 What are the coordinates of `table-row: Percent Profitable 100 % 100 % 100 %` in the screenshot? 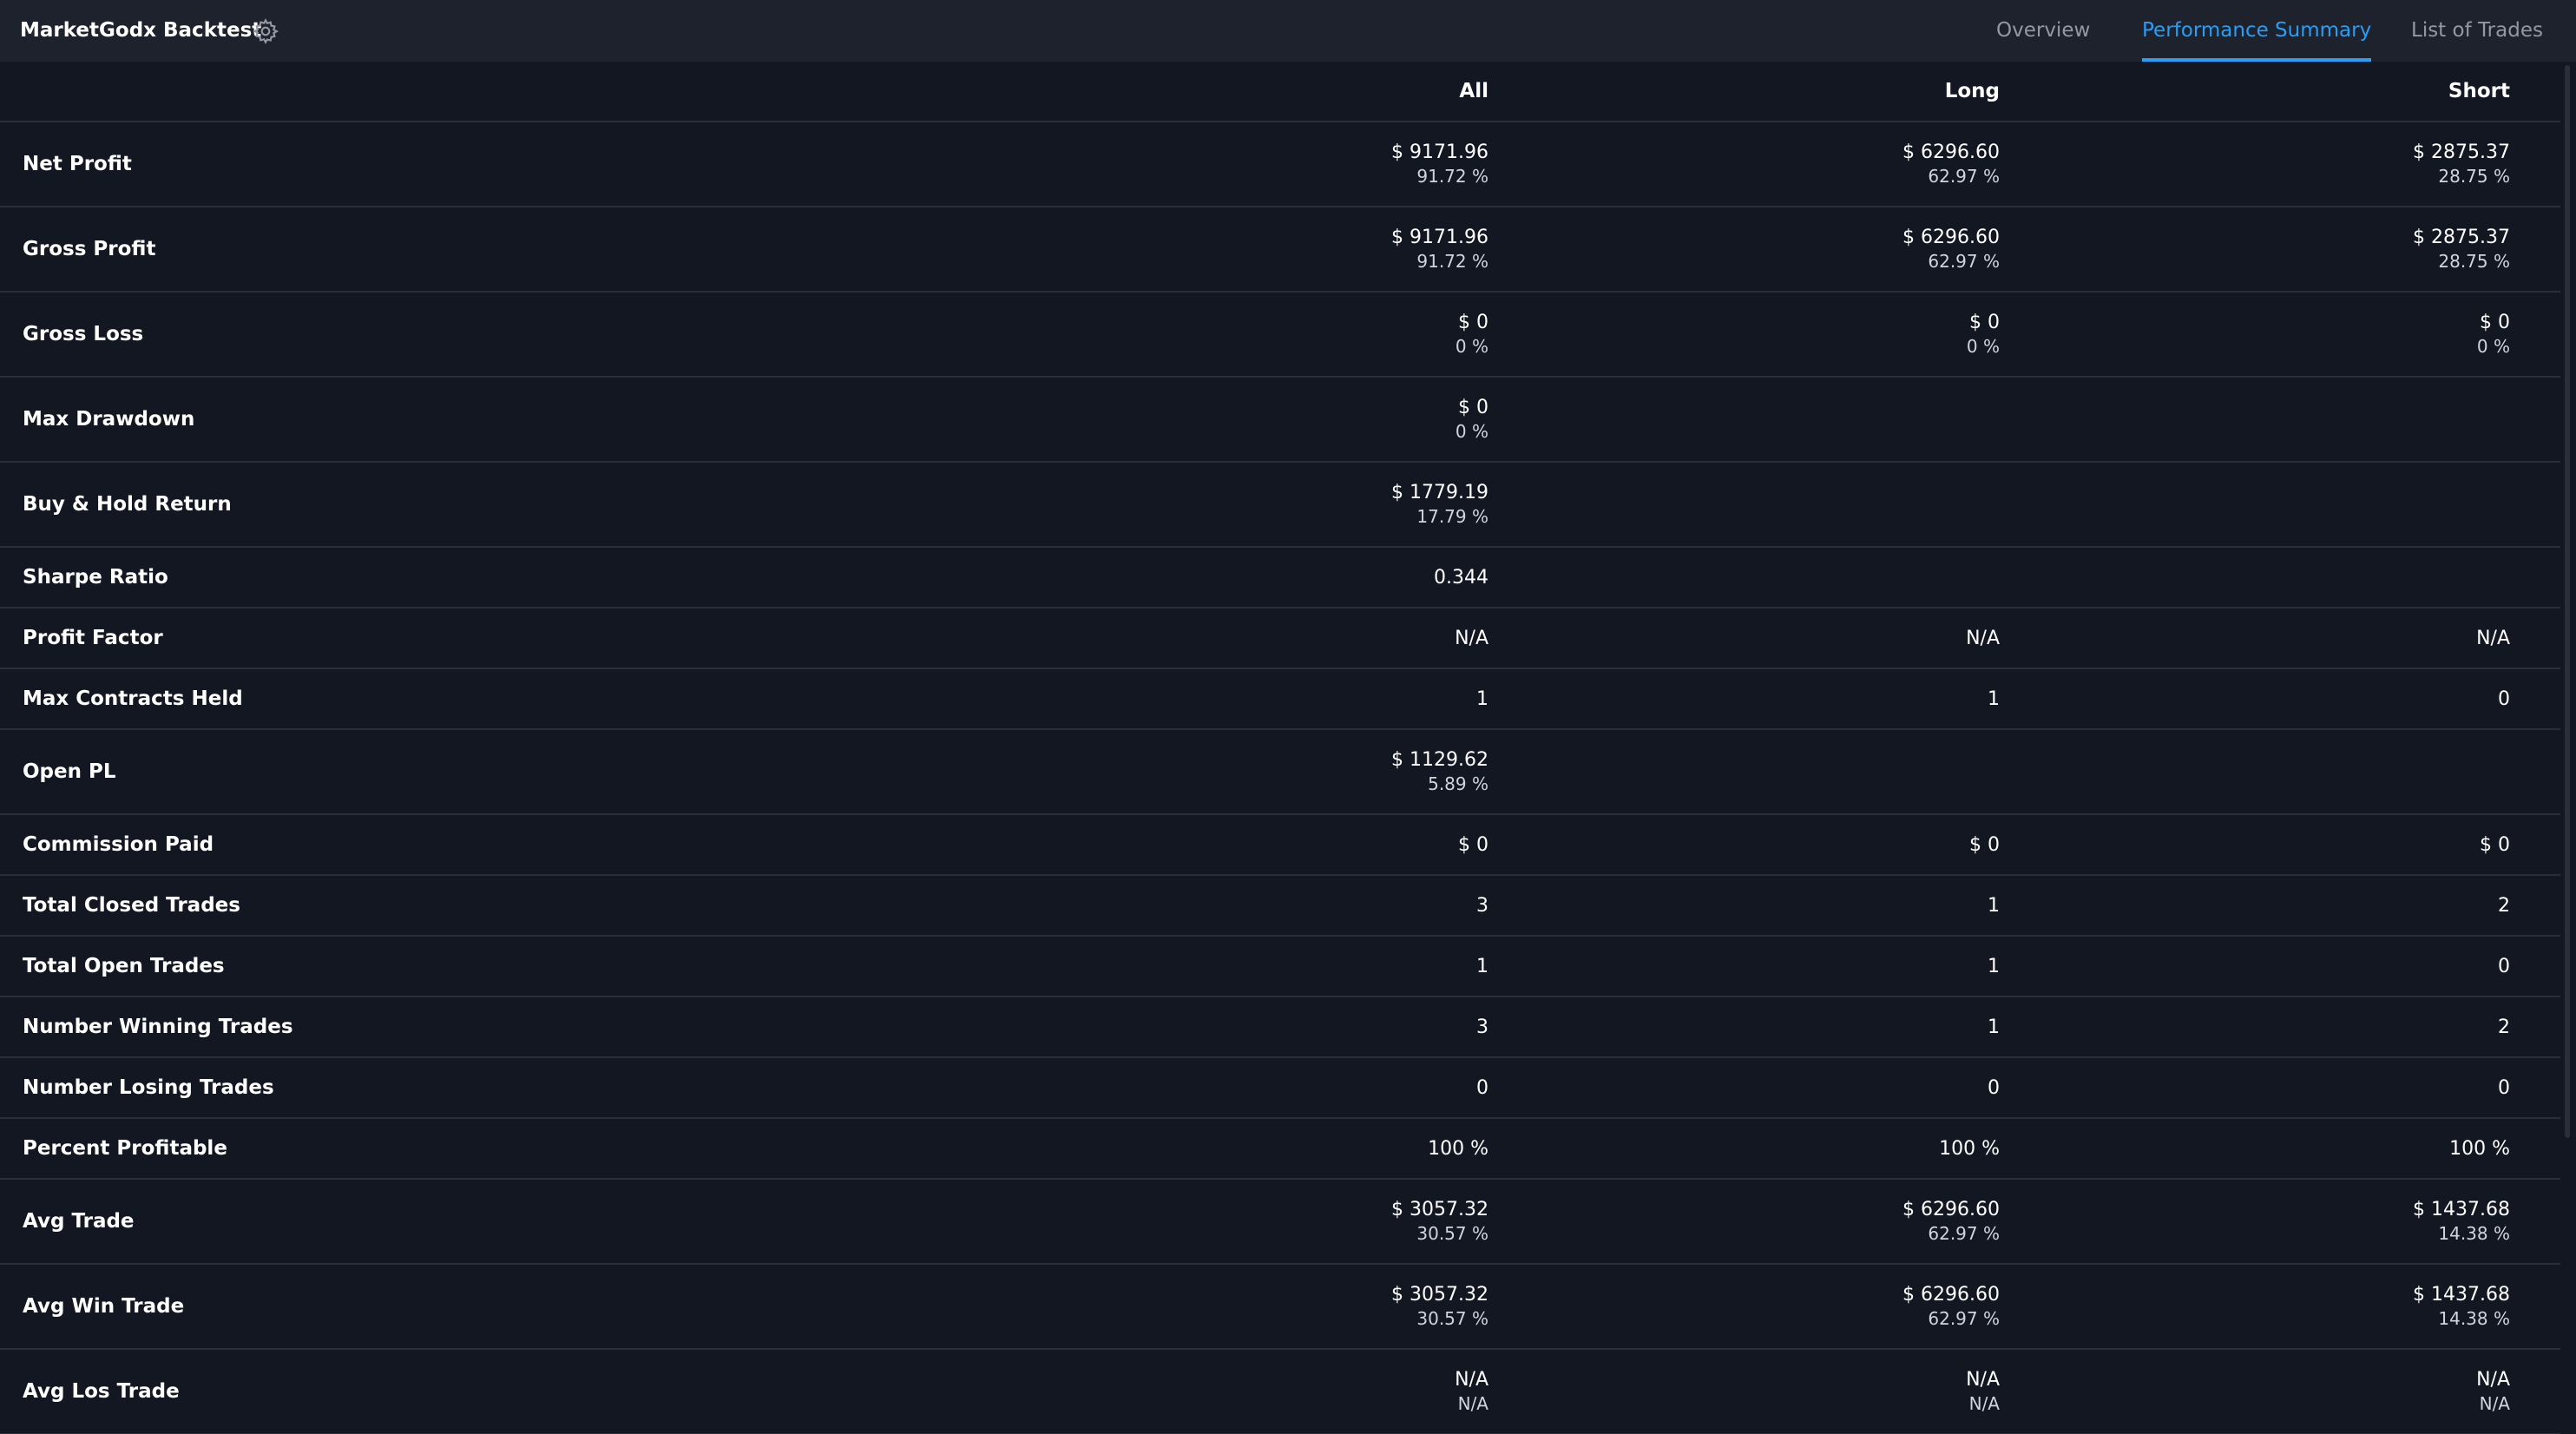 It's located at (1280, 1149).